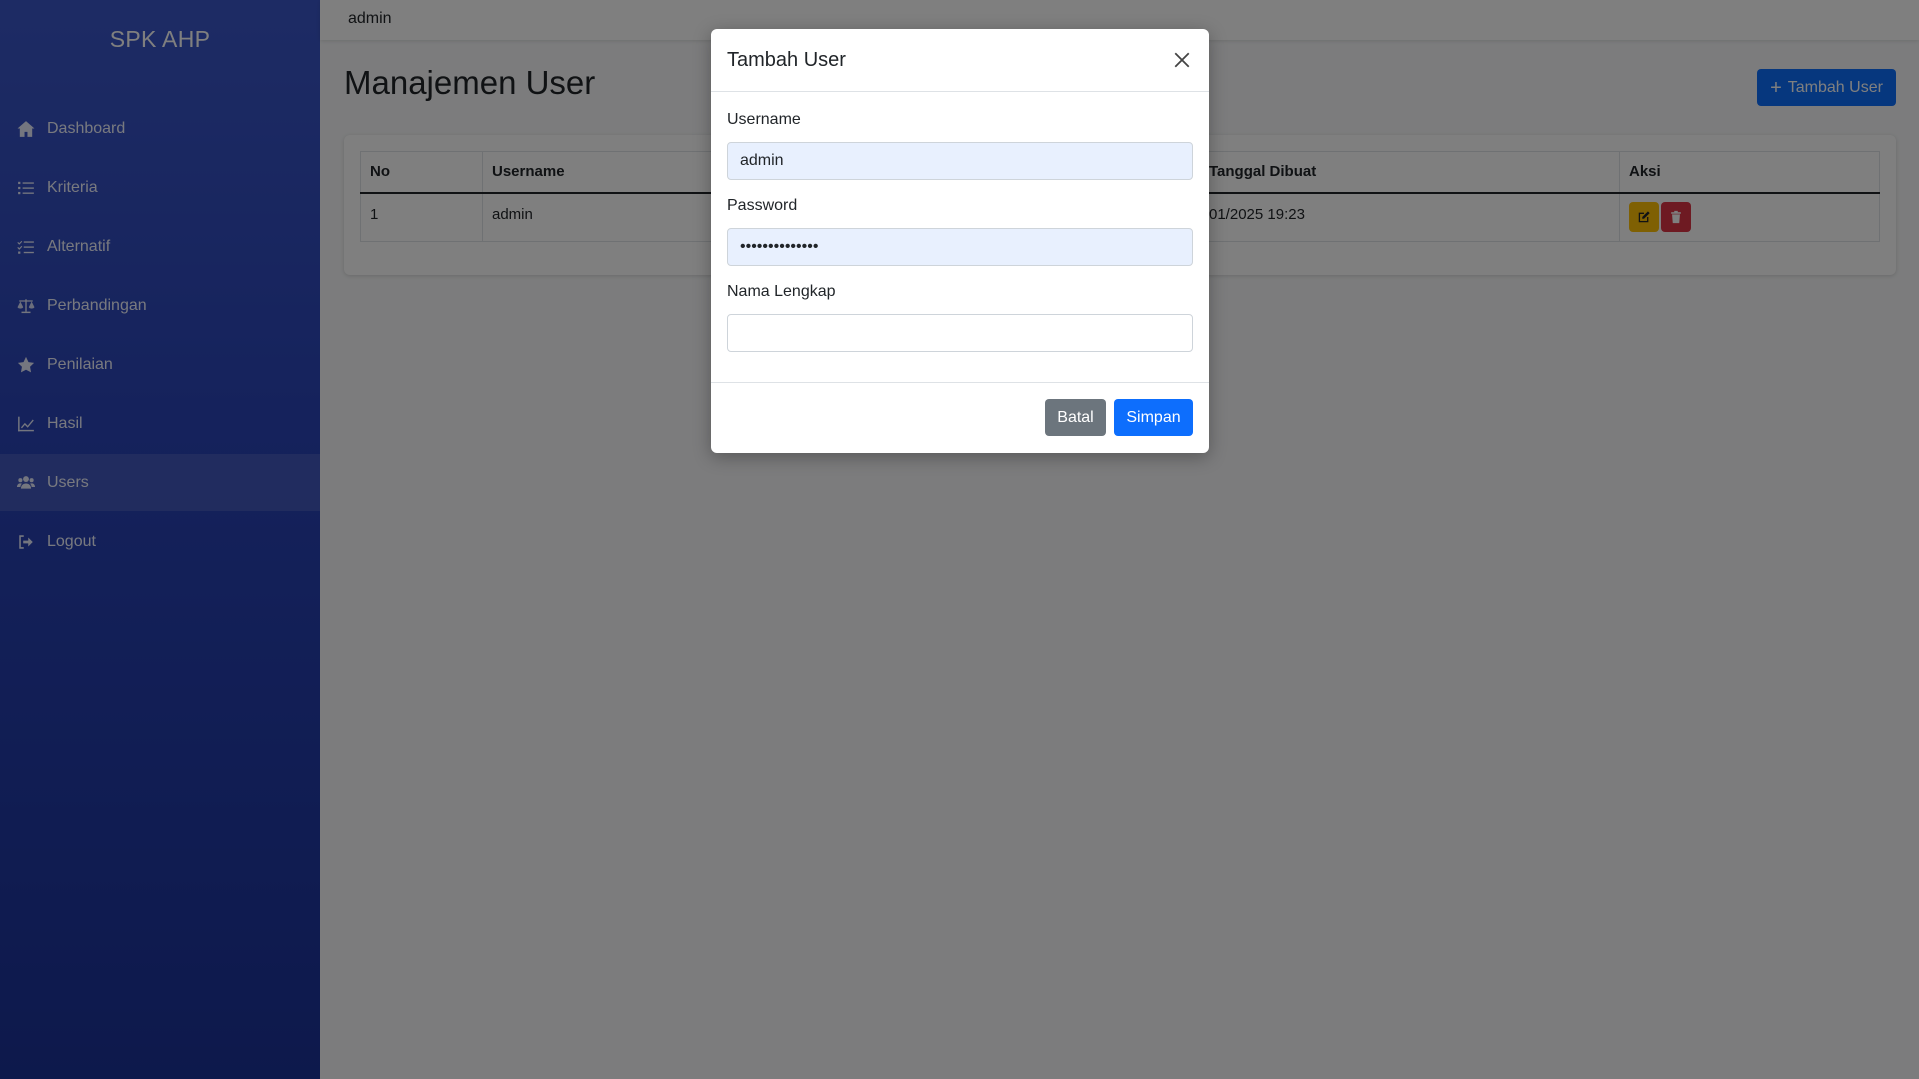 Image resolution: width=1919 pixels, height=1079 pixels. I want to click on username-field, so click(960, 161).